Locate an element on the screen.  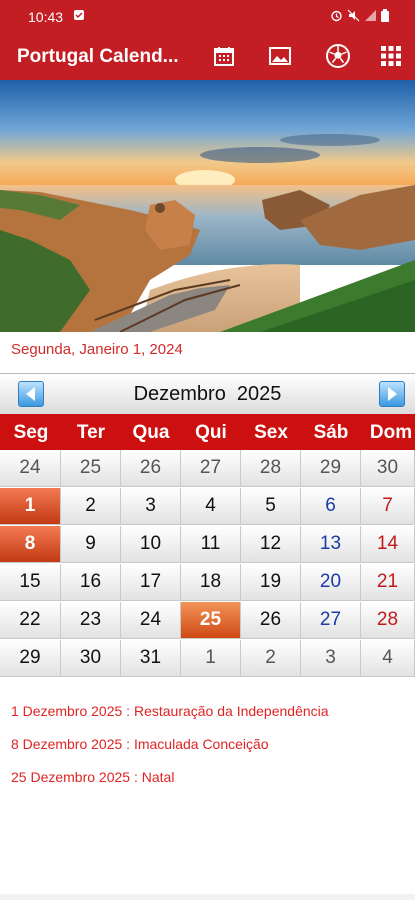
calendar-day: 5 is located at coordinates (271, 506).